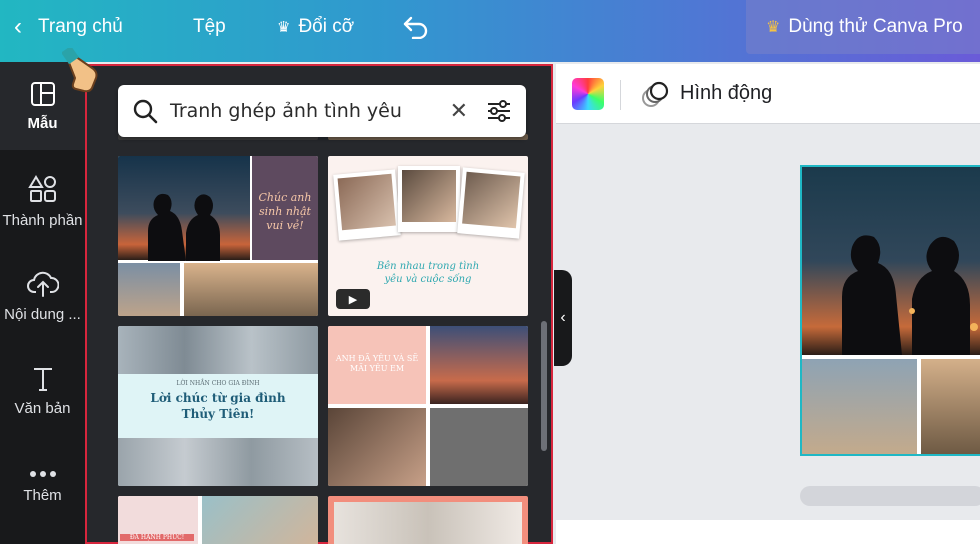 This screenshot has height=544, width=980. I want to click on design-canvas, so click(890, 310).